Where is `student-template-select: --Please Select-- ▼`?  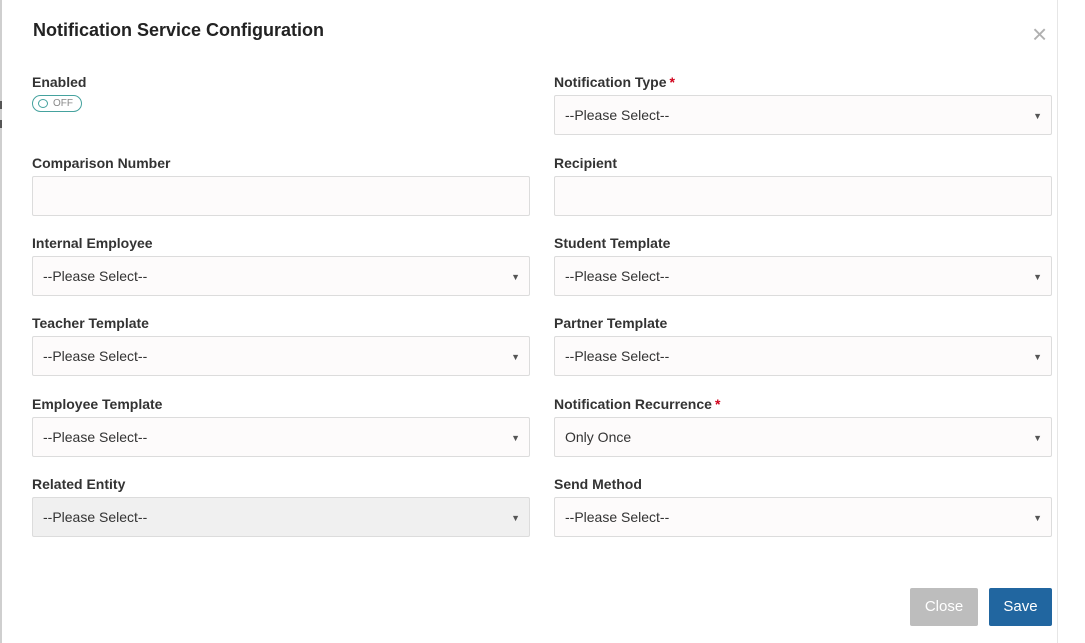 student-template-select: --Please Select-- ▼ is located at coordinates (803, 276).